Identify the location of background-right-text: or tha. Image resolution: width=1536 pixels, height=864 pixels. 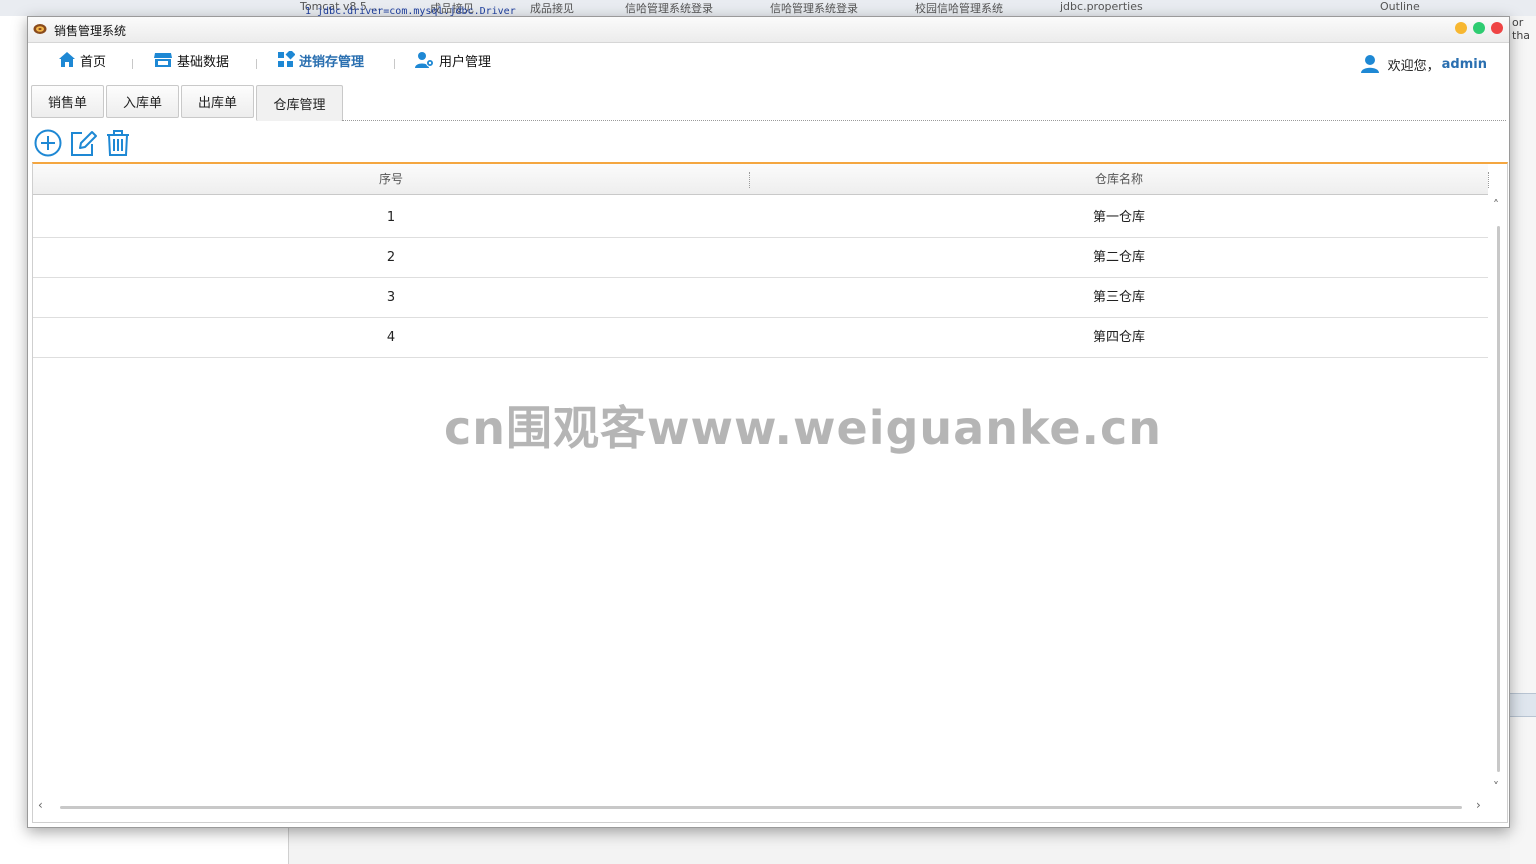
(1521, 29).